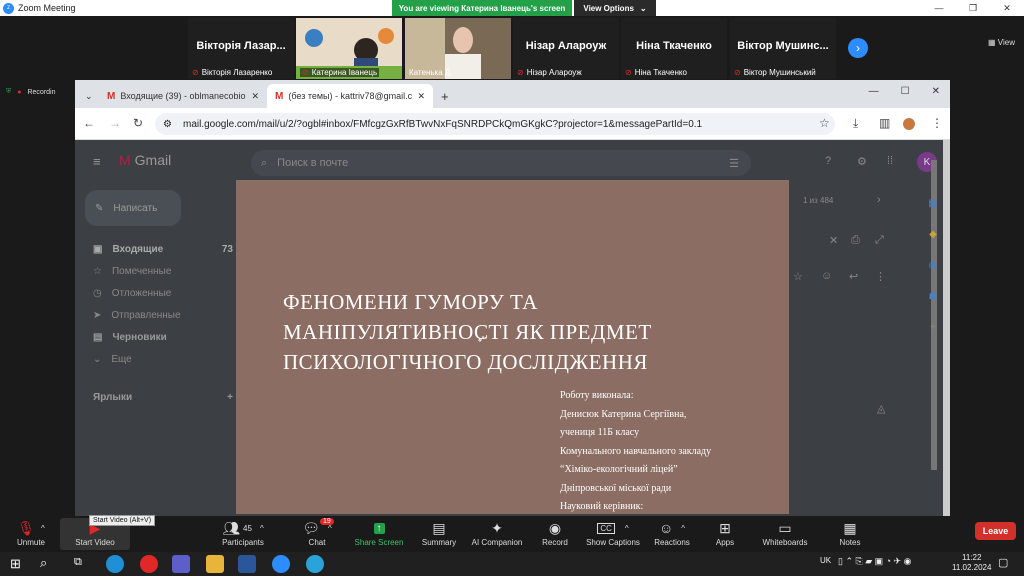 The width and height of the screenshot is (1024, 576). I want to click on star-icon: ☆, so click(798, 276).